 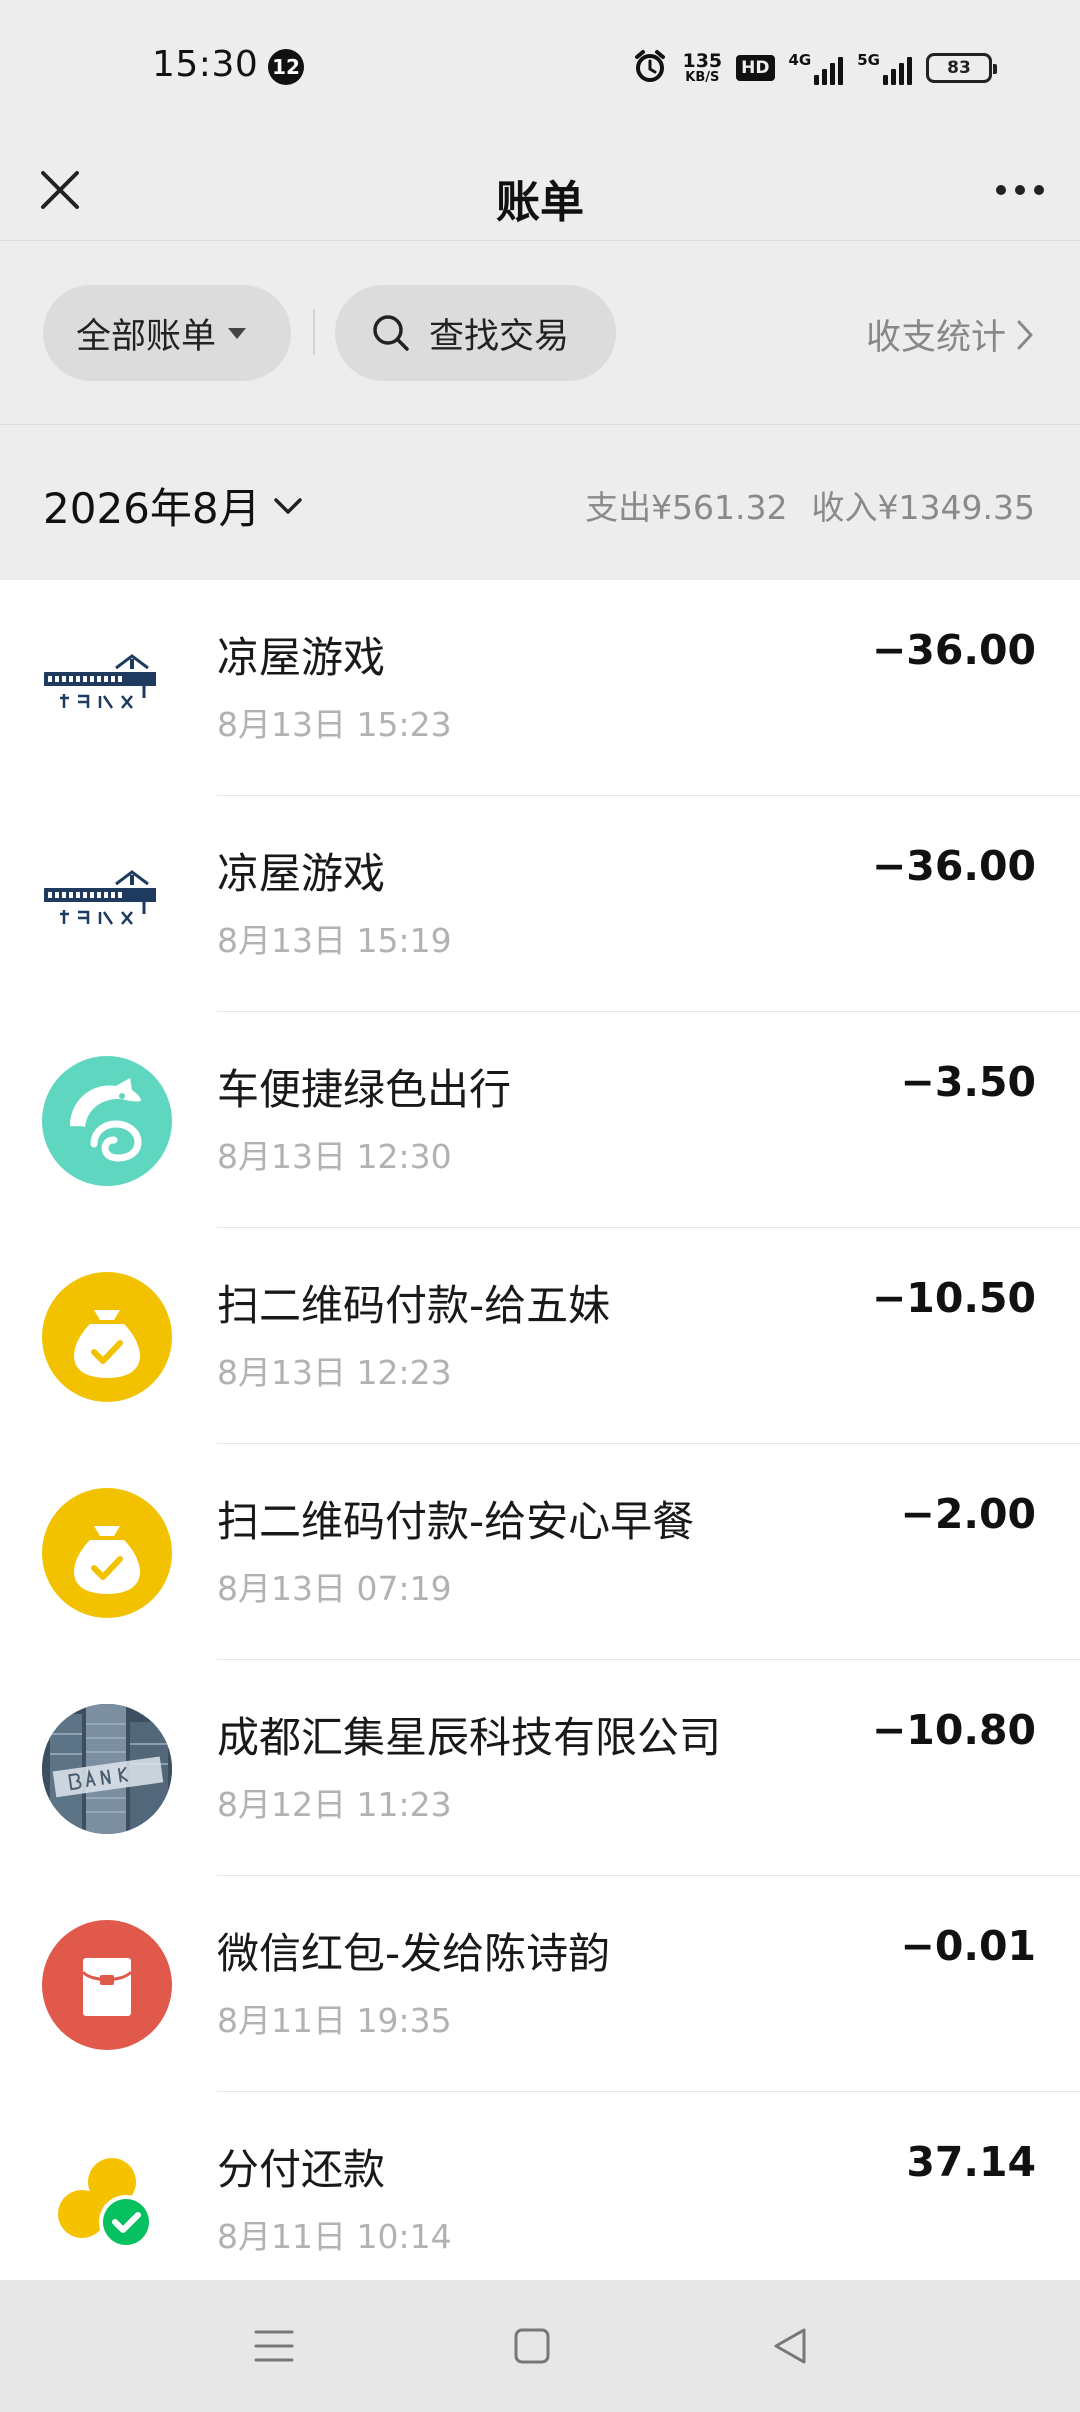 I want to click on transaction-amount: −2.00, so click(x=968, y=1514).